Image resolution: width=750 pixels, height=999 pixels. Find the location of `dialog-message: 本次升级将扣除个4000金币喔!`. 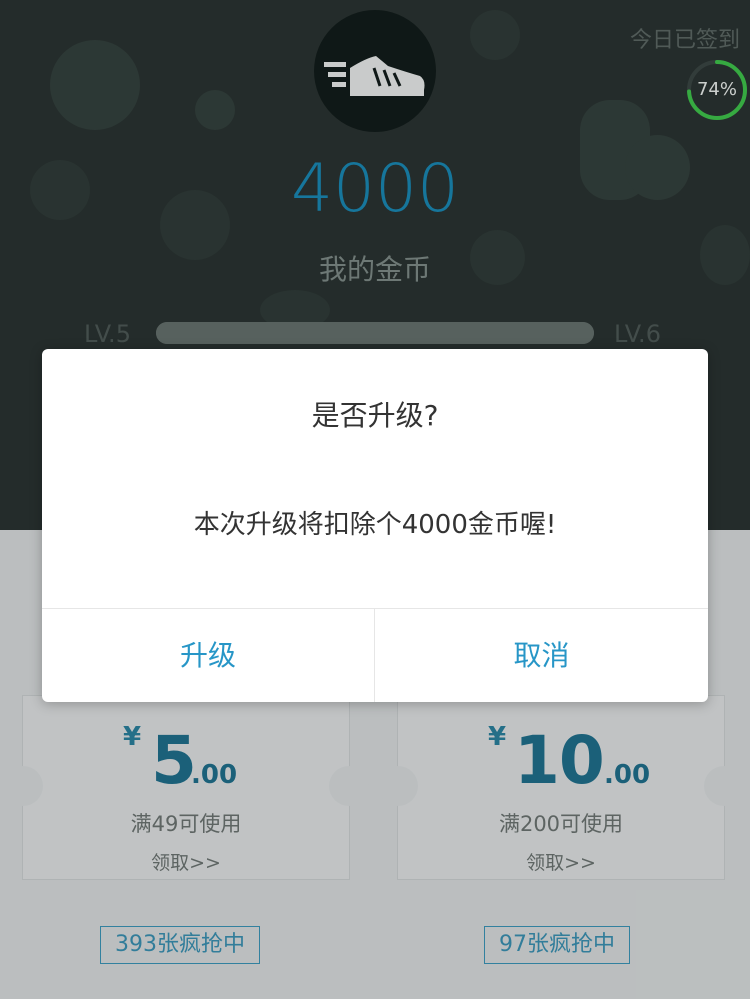

dialog-message: 本次升级将扣除个4000金币喔! is located at coordinates (375, 525).